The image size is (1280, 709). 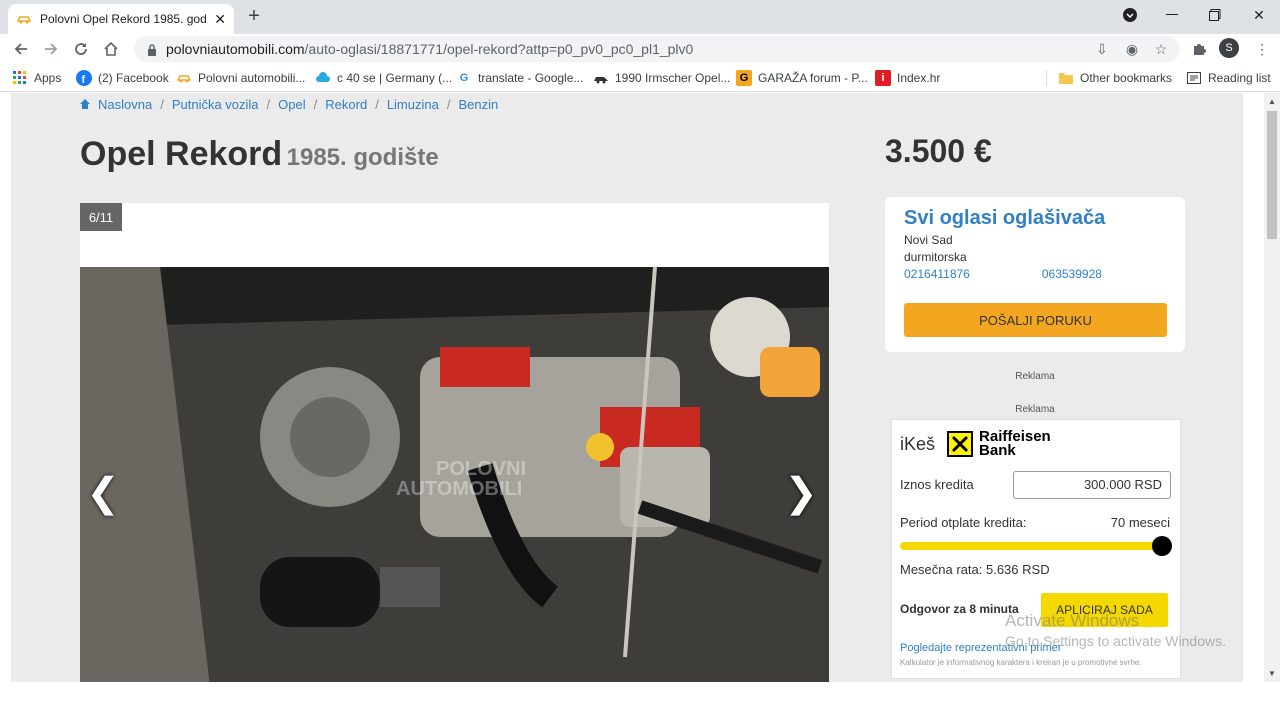 I want to click on seller-phones: 0216411876 063539928, so click(x=1035, y=274).